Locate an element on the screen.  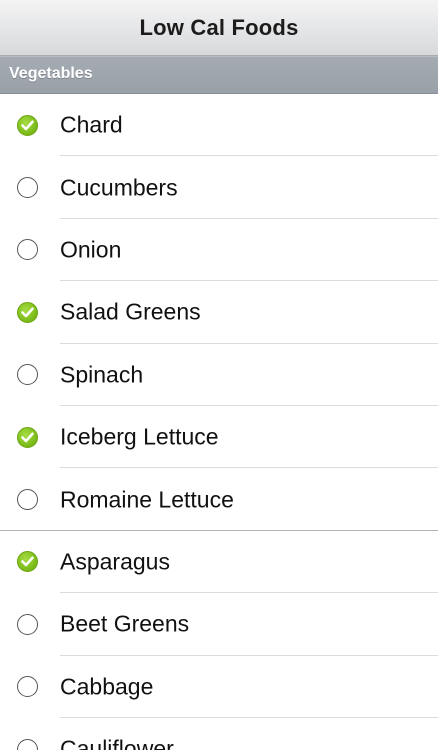
list-item-label: Chard is located at coordinates (91, 124).